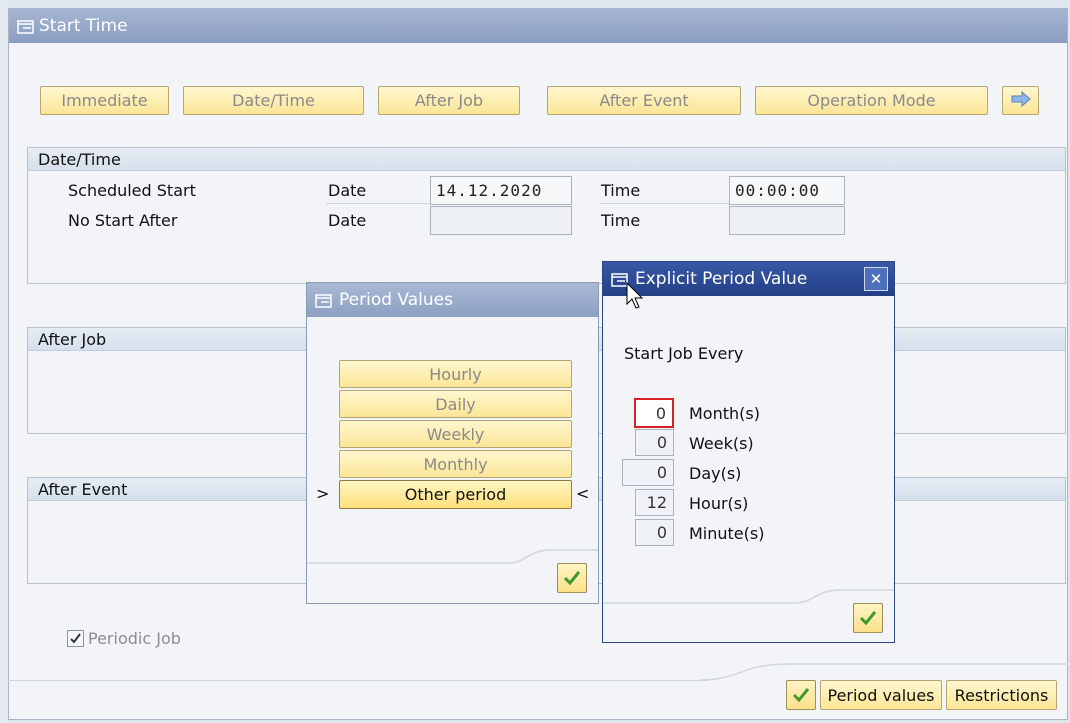 This screenshot has width=1070, height=723. What do you see at coordinates (455, 434) in the screenshot?
I see `weekly-option: Weekly` at bounding box center [455, 434].